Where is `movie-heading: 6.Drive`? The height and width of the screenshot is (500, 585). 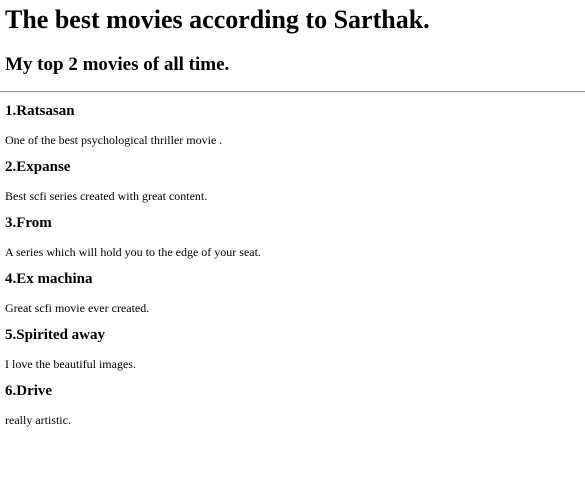
movie-heading: 6.Drive is located at coordinates (29, 391).